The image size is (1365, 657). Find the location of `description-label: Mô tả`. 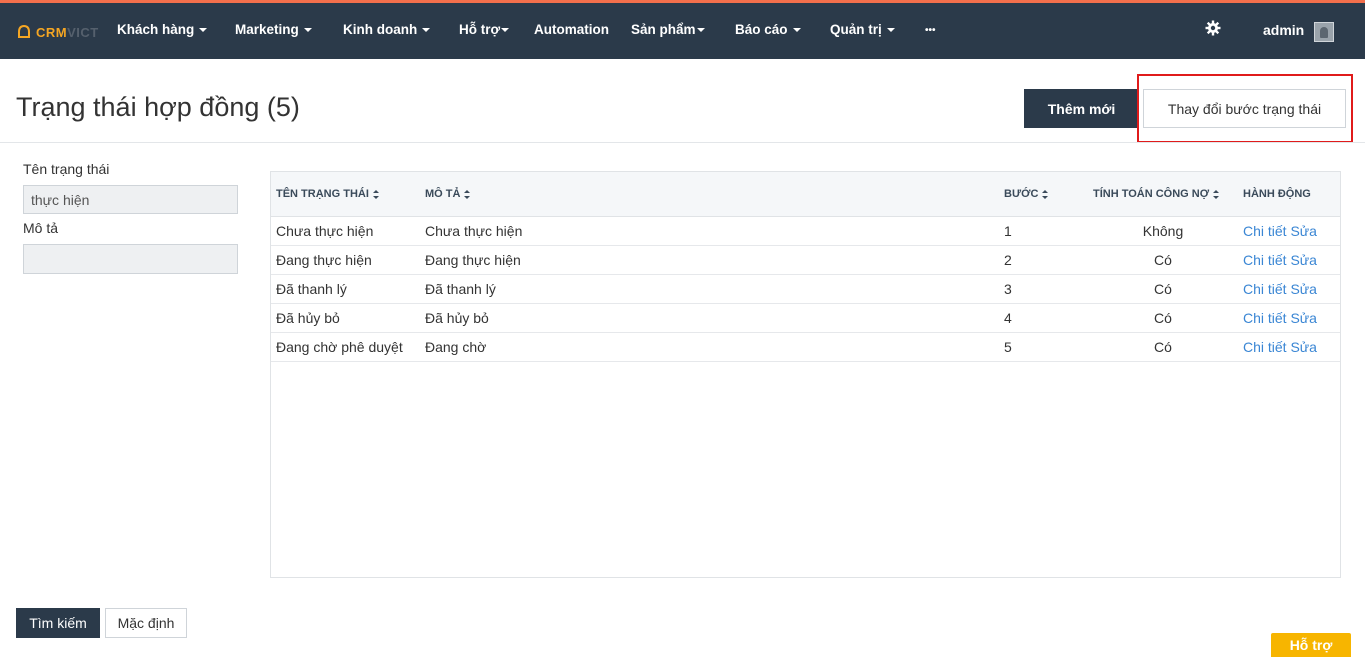

description-label: Mô tả is located at coordinates (41, 228).